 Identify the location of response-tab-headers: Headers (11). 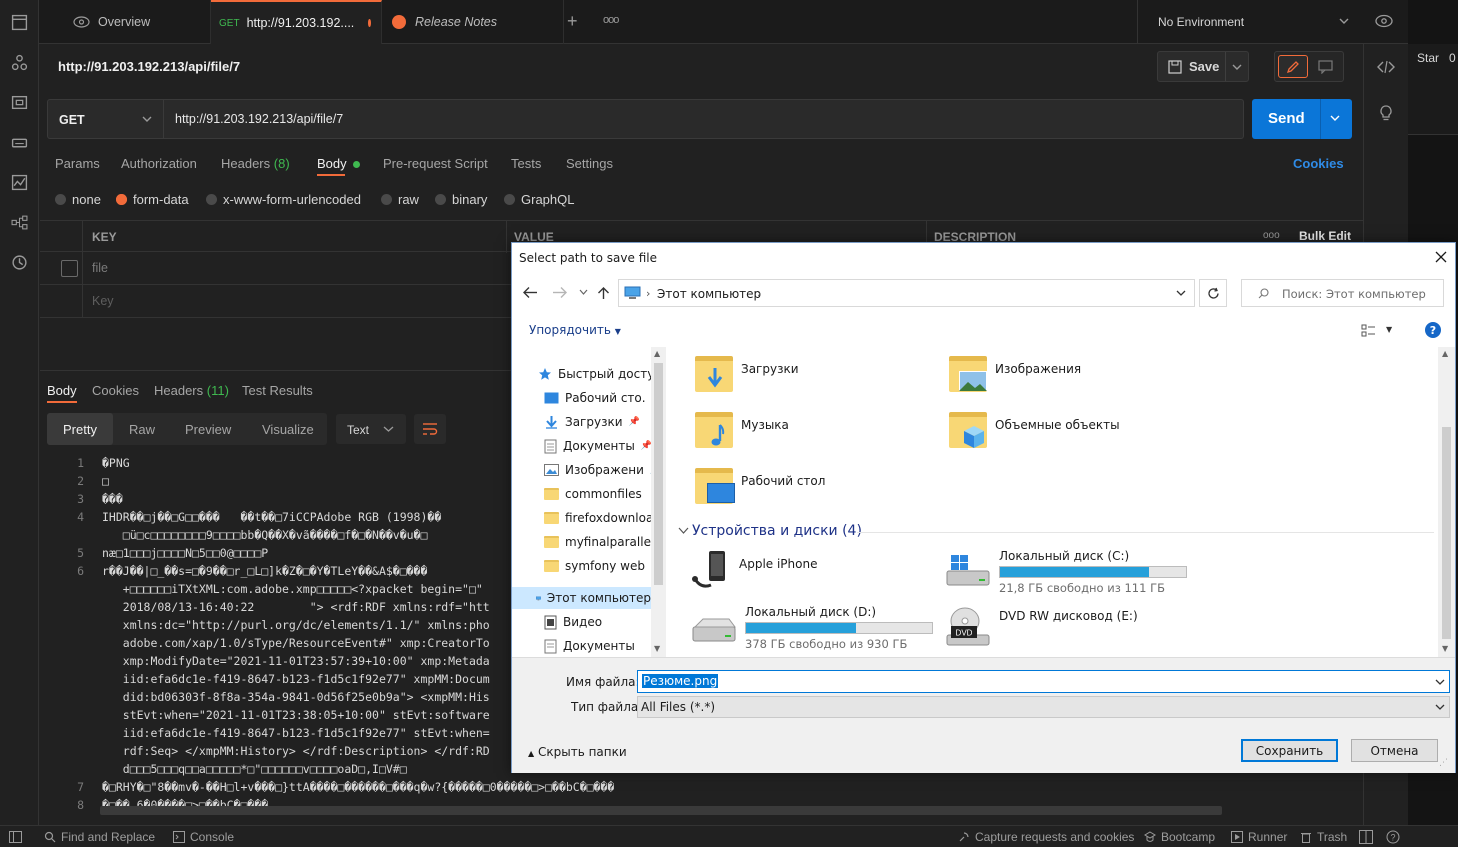
(191, 390).